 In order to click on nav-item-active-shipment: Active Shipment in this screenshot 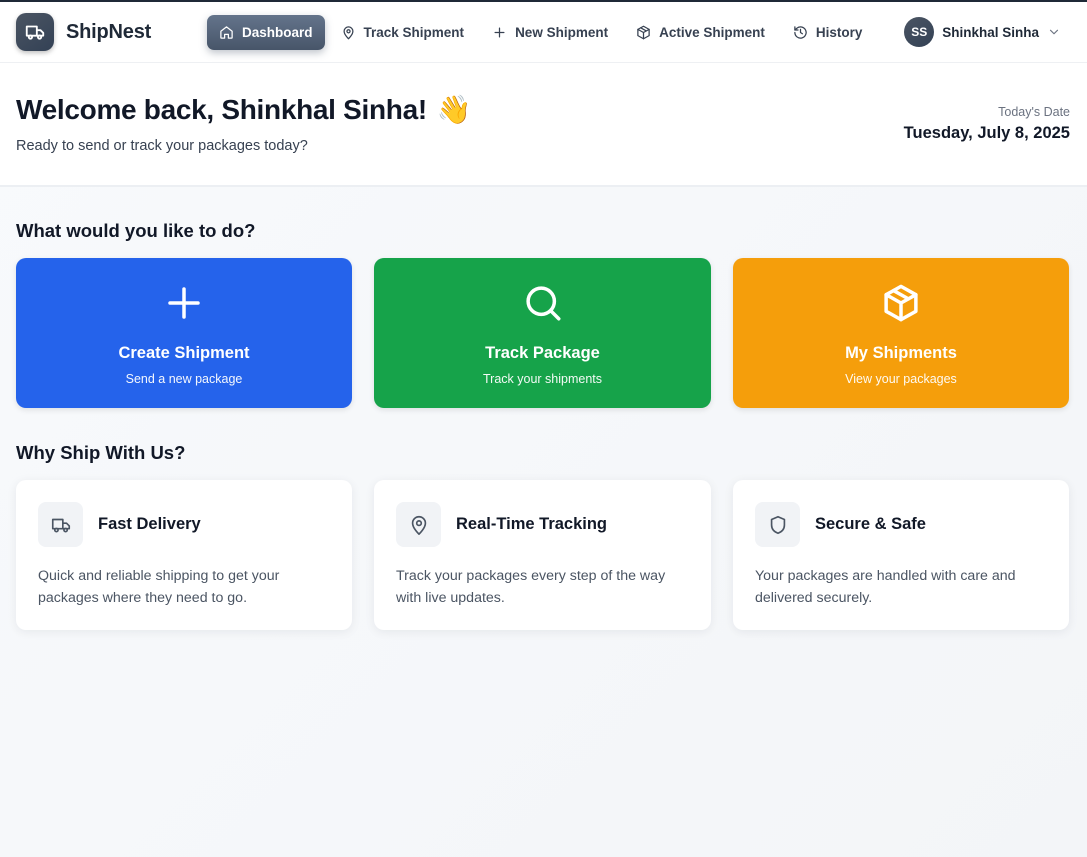, I will do `click(700, 32)`.